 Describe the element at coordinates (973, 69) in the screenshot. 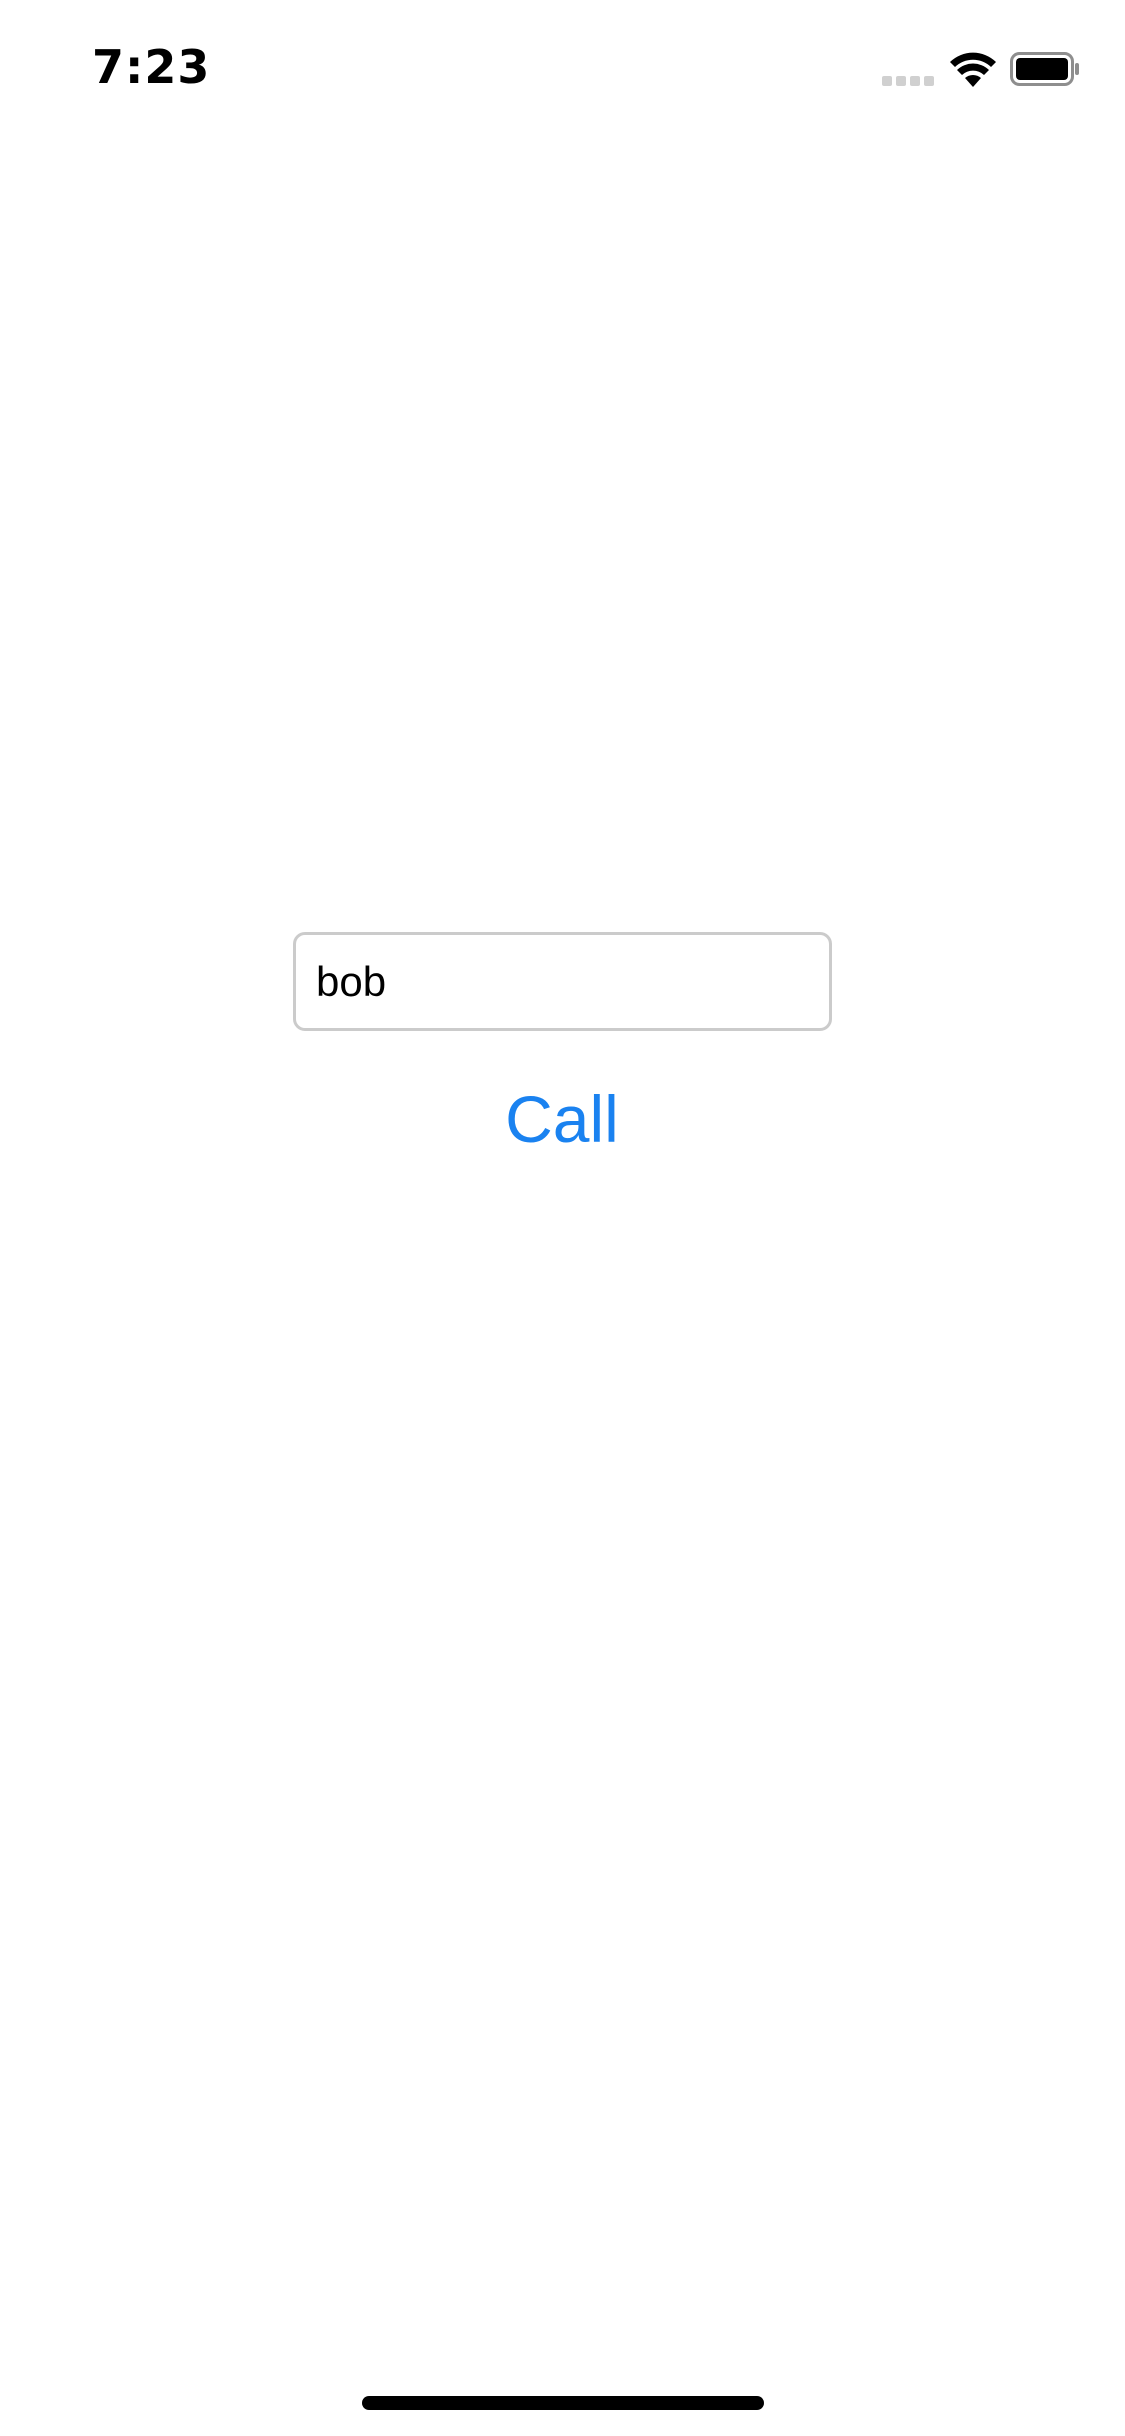

I see `wifi-icon` at that location.